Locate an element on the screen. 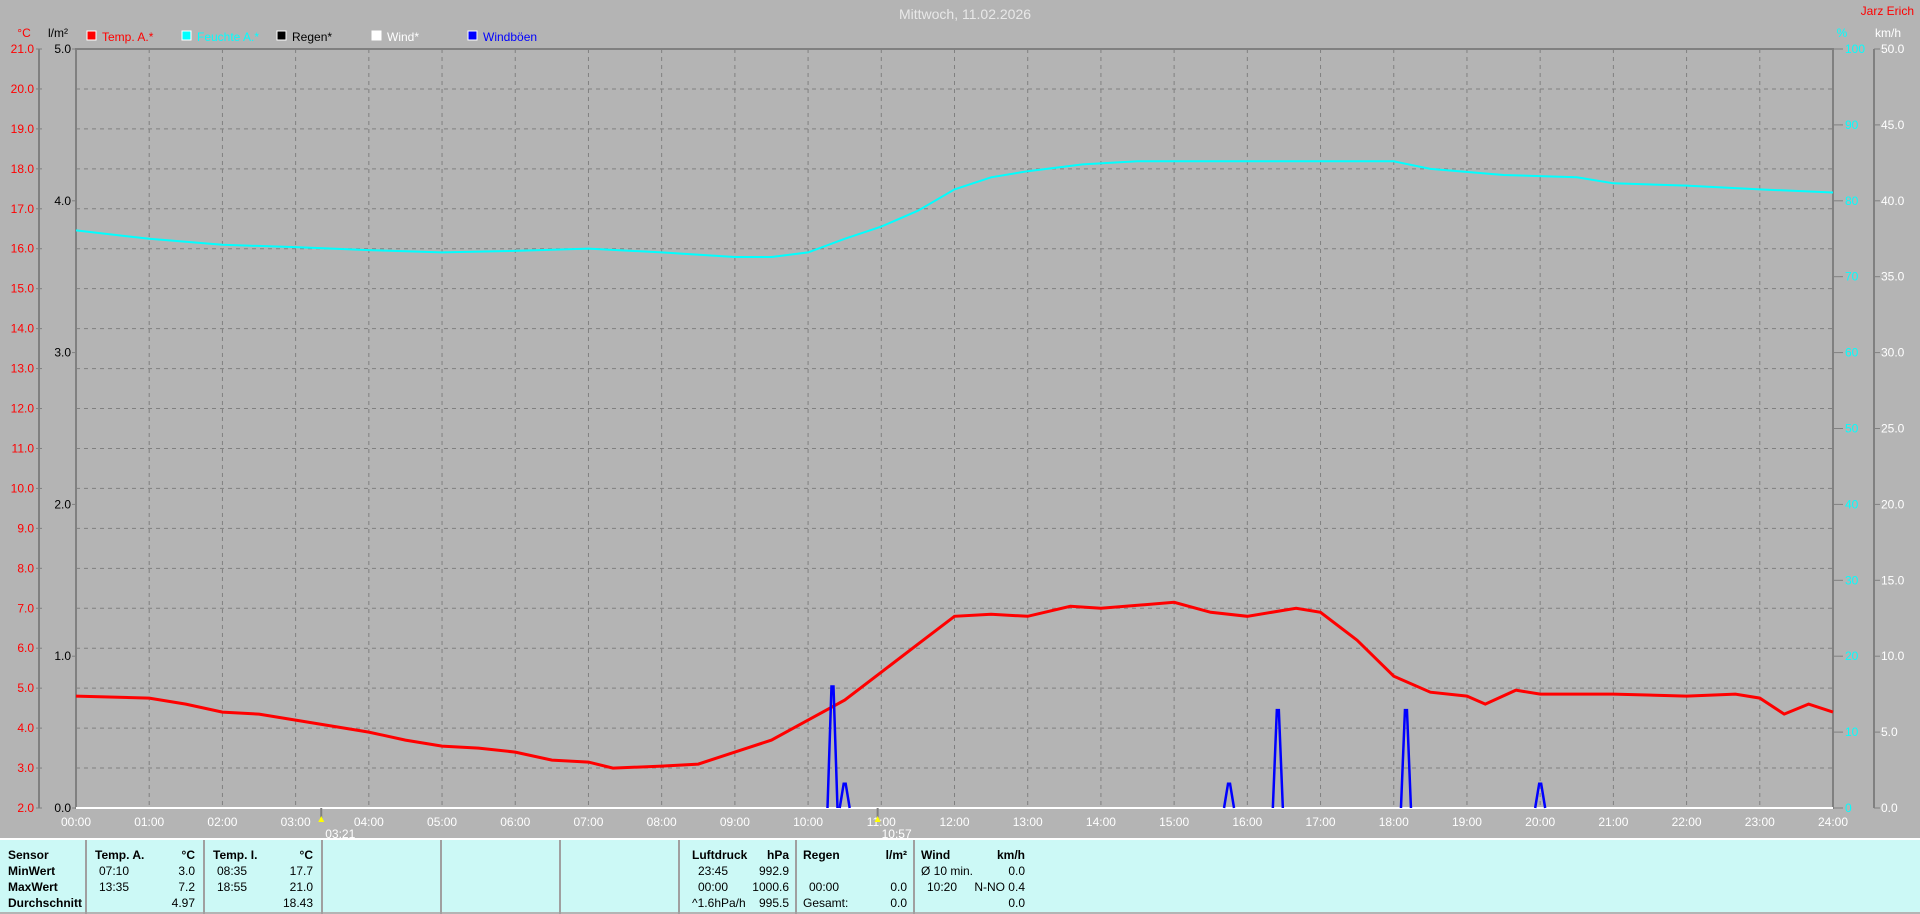 This screenshot has height=914, width=1920. wind-axis-unit: km/h is located at coordinates (1888, 33).